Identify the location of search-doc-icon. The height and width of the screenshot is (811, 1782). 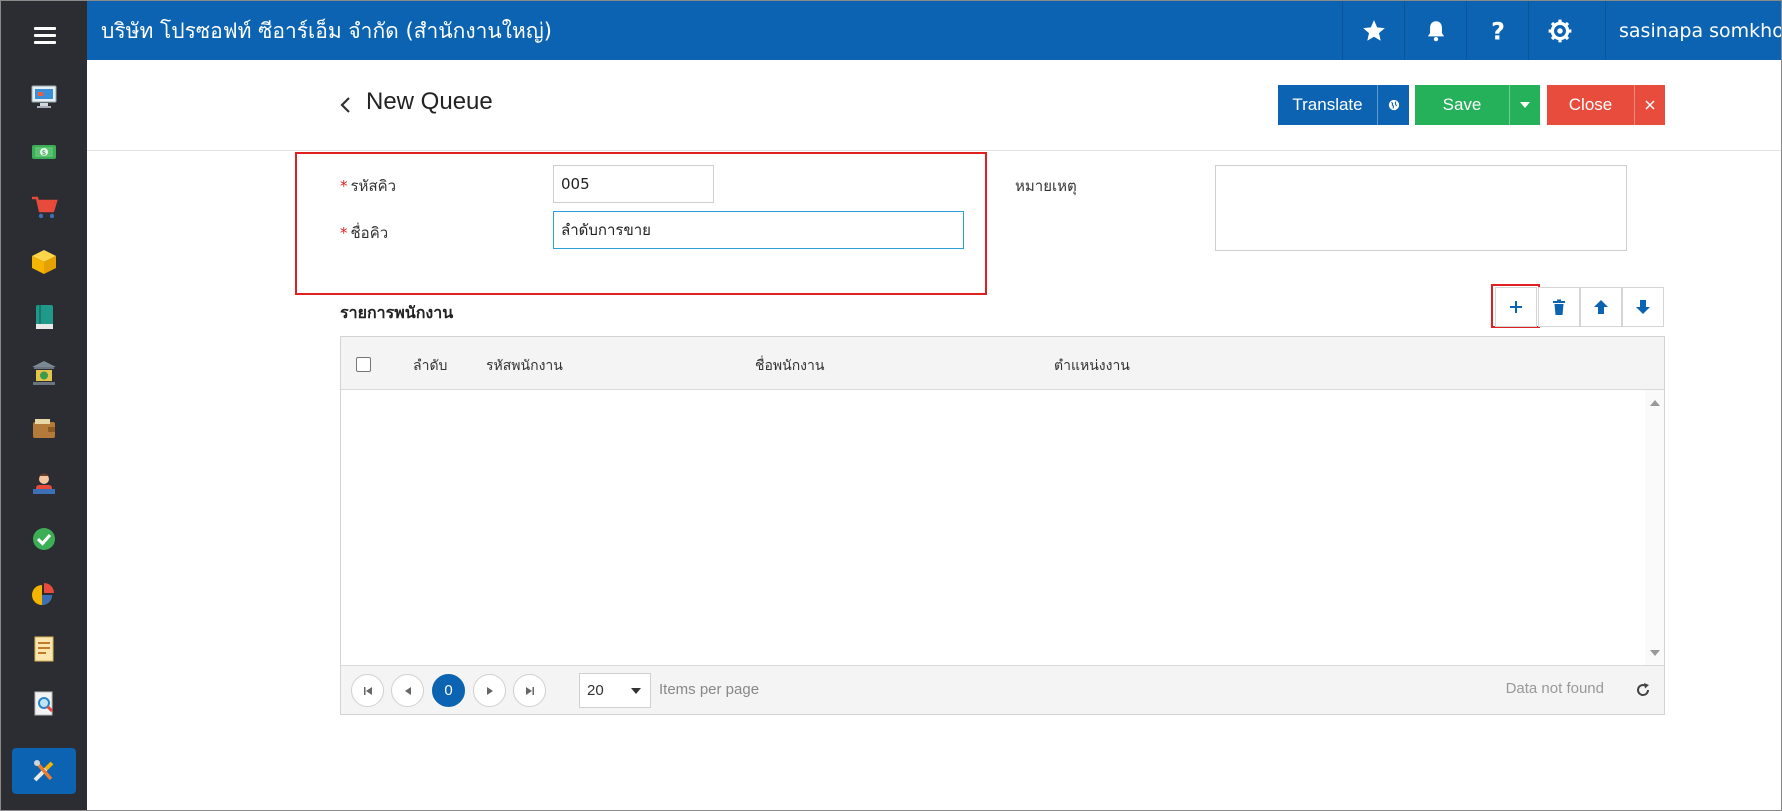
(44, 704).